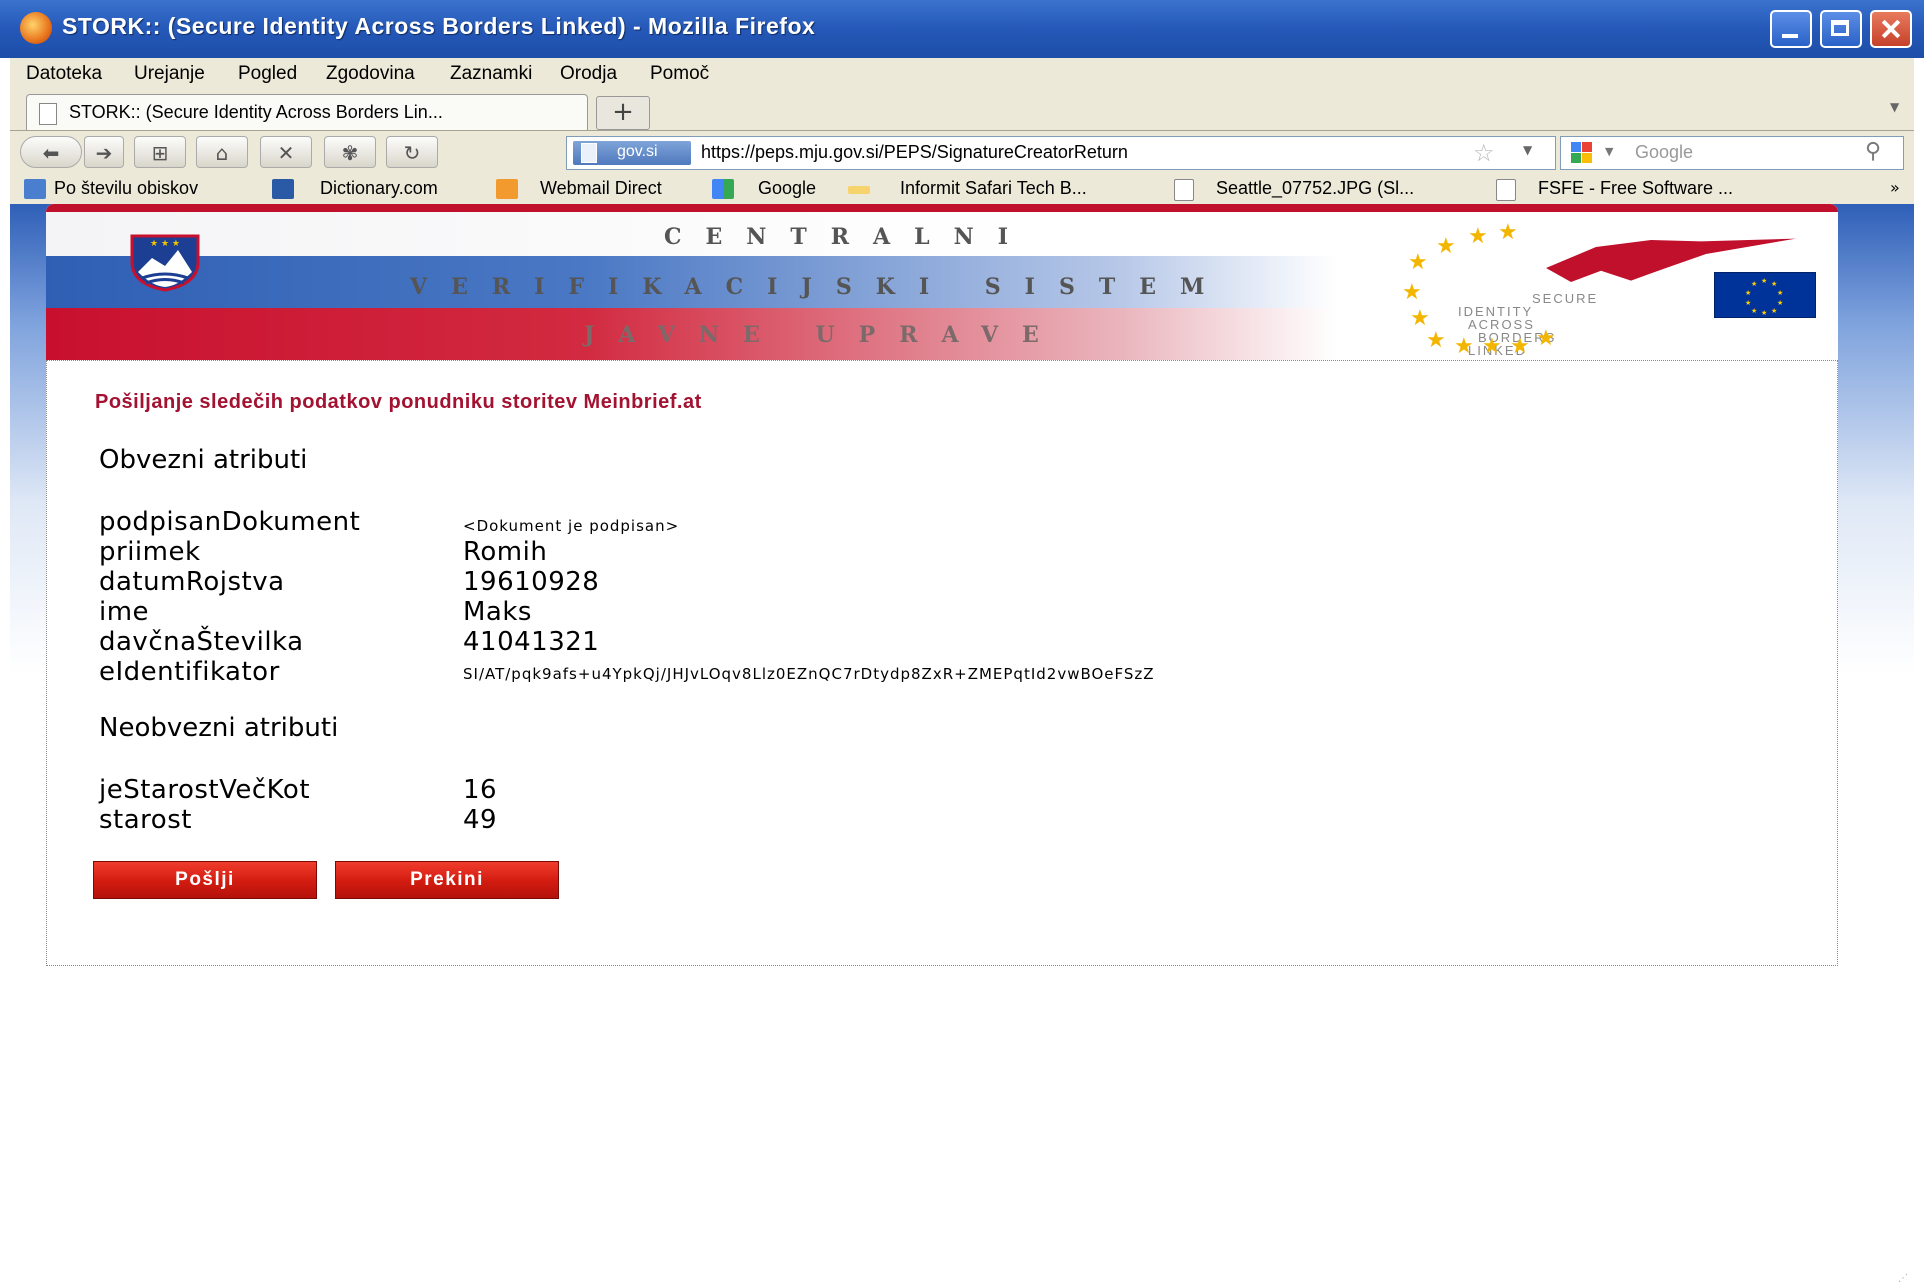  What do you see at coordinates (571, 526) in the screenshot?
I see `attr-value: <Dokument je podpisan>` at bounding box center [571, 526].